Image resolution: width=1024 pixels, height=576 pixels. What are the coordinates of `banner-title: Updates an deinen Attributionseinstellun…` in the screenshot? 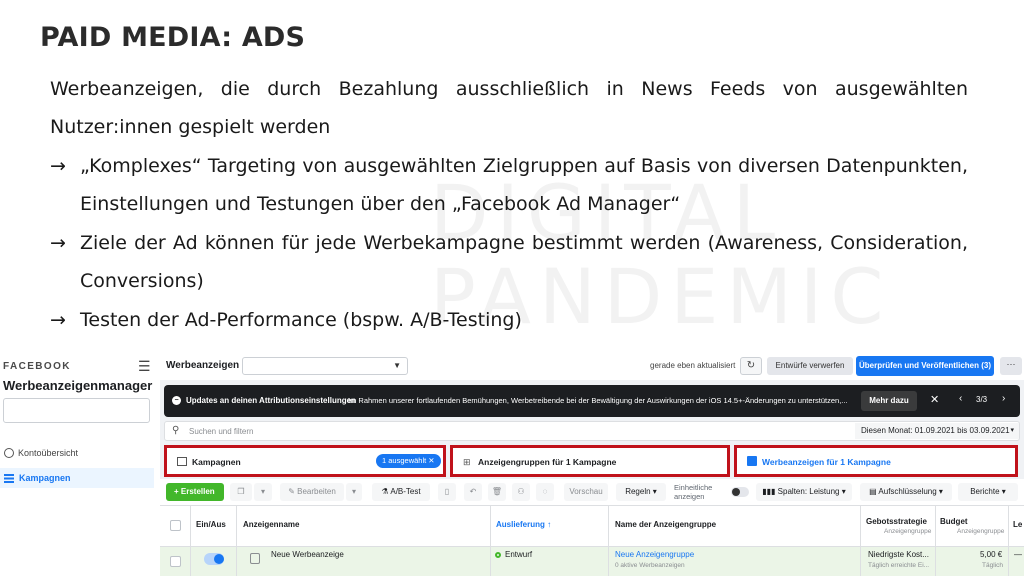 It's located at (271, 400).